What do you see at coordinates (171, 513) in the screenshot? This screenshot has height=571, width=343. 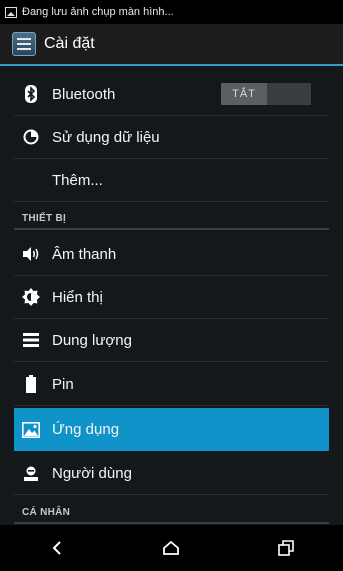 I see `section-header-personal: CÁ NHÂN` at bounding box center [171, 513].